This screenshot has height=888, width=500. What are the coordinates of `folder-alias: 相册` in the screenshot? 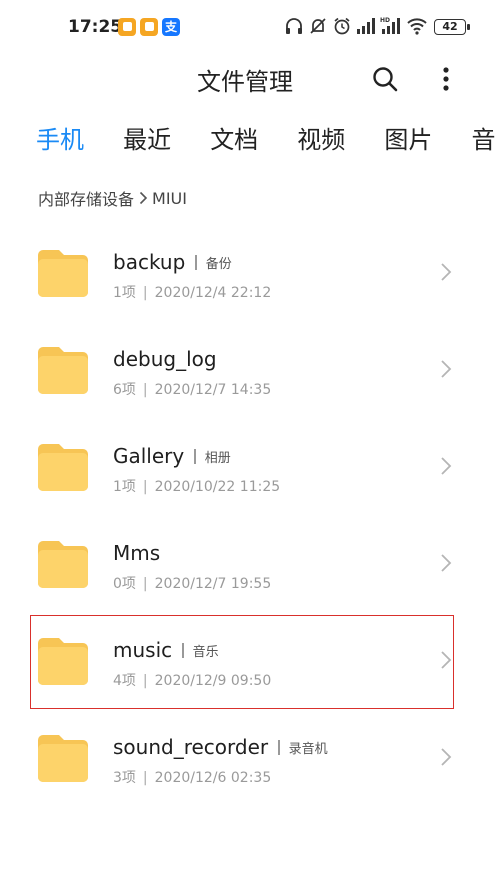 It's located at (217, 458).